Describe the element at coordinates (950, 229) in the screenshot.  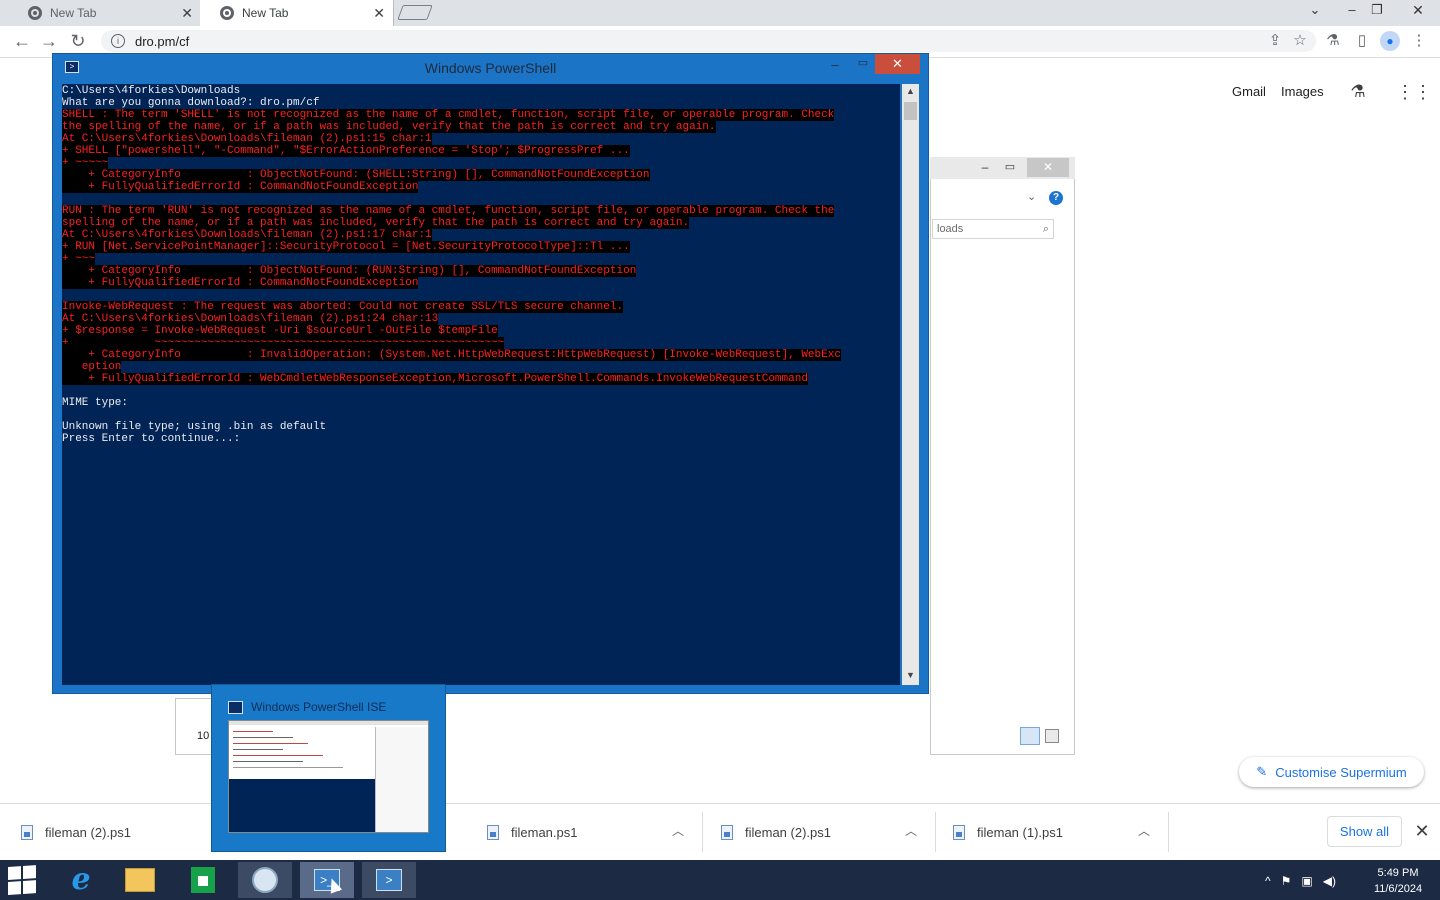
I see `explorer-search-text: loads` at that location.